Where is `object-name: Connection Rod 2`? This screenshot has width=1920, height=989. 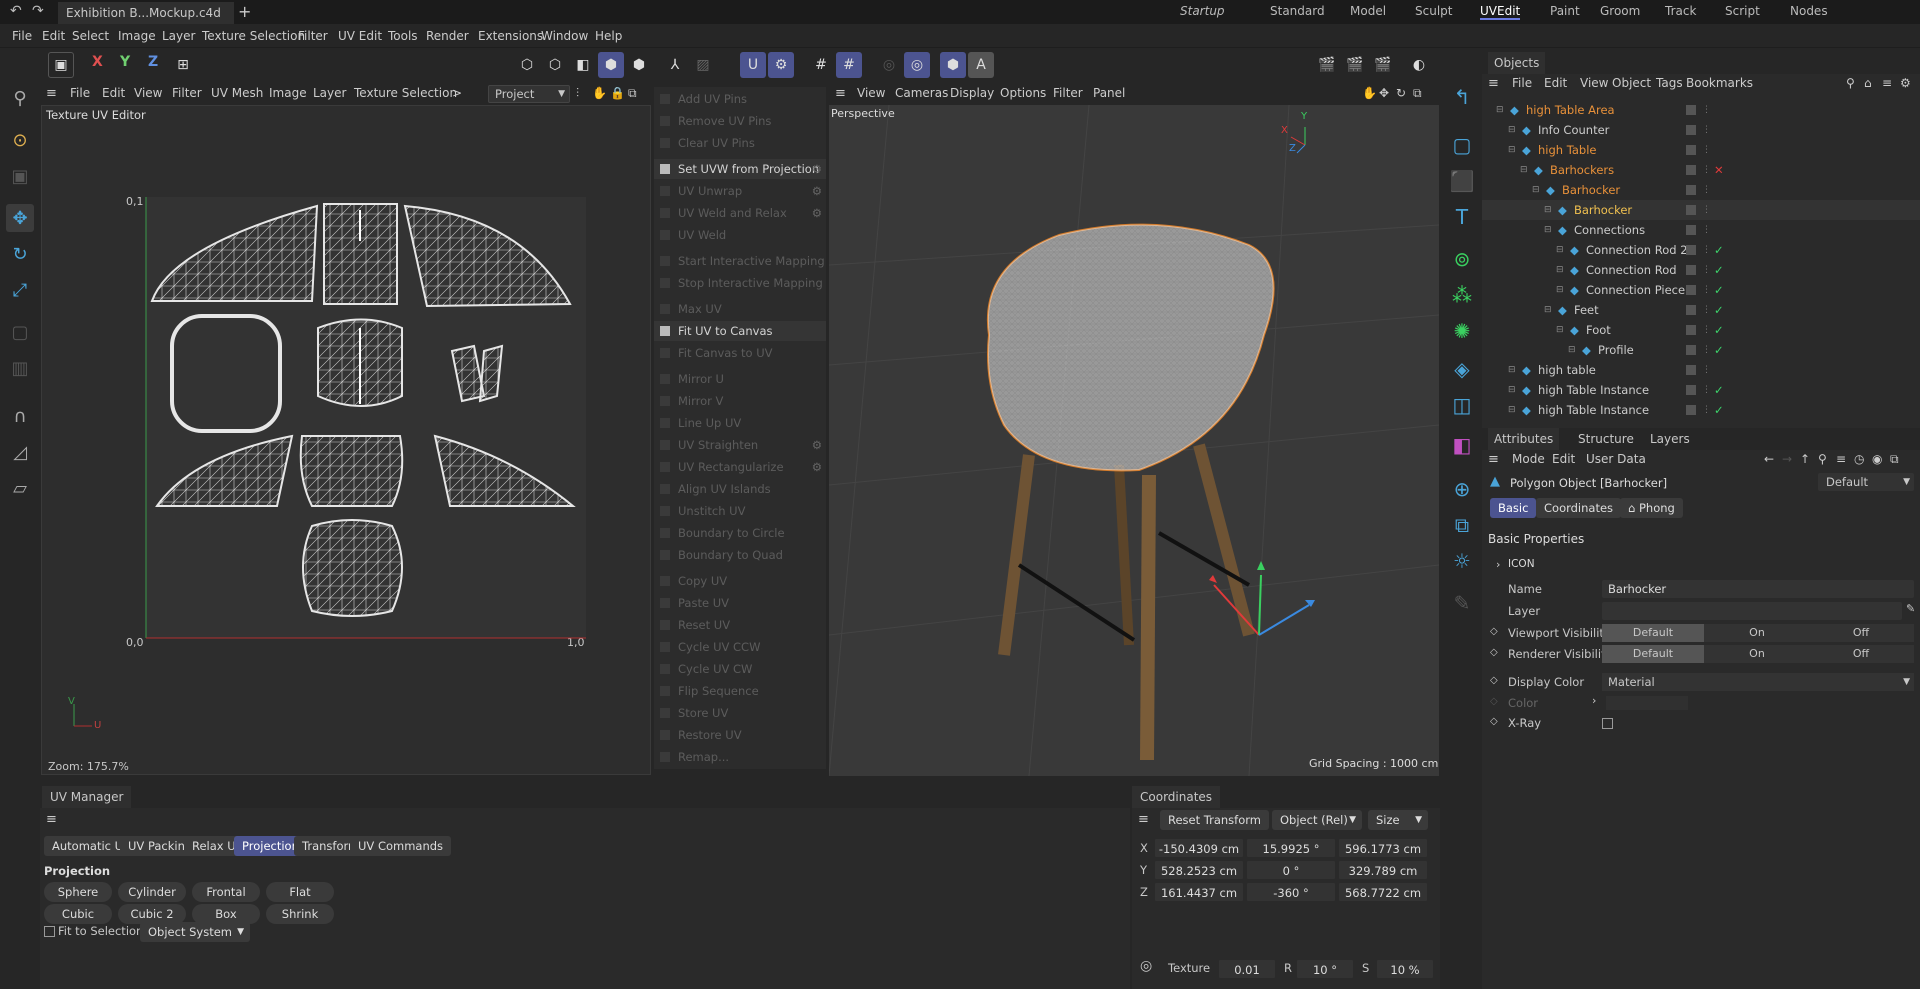
object-name: Connection Rod 2 is located at coordinates (1637, 250).